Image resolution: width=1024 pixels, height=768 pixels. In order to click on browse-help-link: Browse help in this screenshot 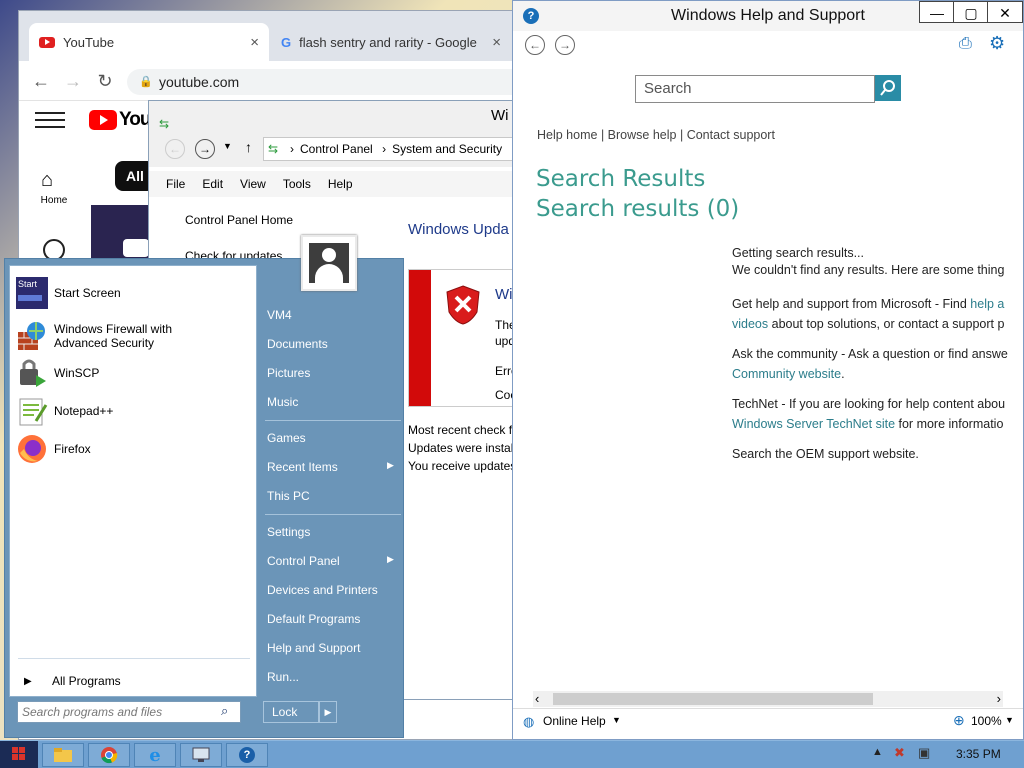, I will do `click(642, 135)`.